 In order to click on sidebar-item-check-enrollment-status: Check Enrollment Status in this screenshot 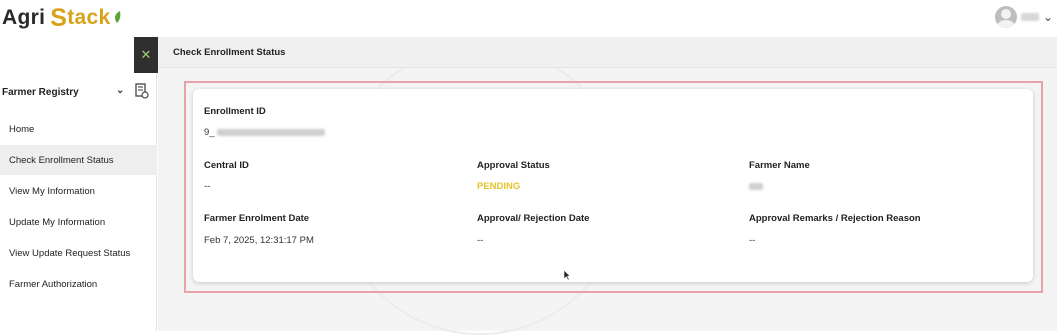, I will do `click(78, 160)`.